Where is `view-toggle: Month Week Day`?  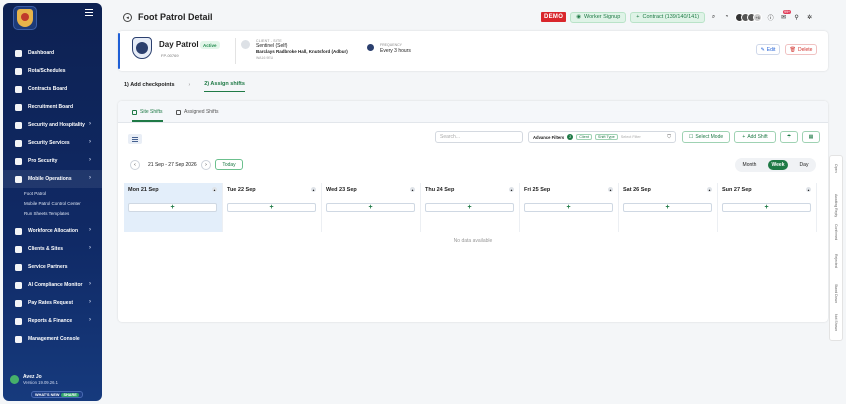 view-toggle: Month Week Day is located at coordinates (775, 165).